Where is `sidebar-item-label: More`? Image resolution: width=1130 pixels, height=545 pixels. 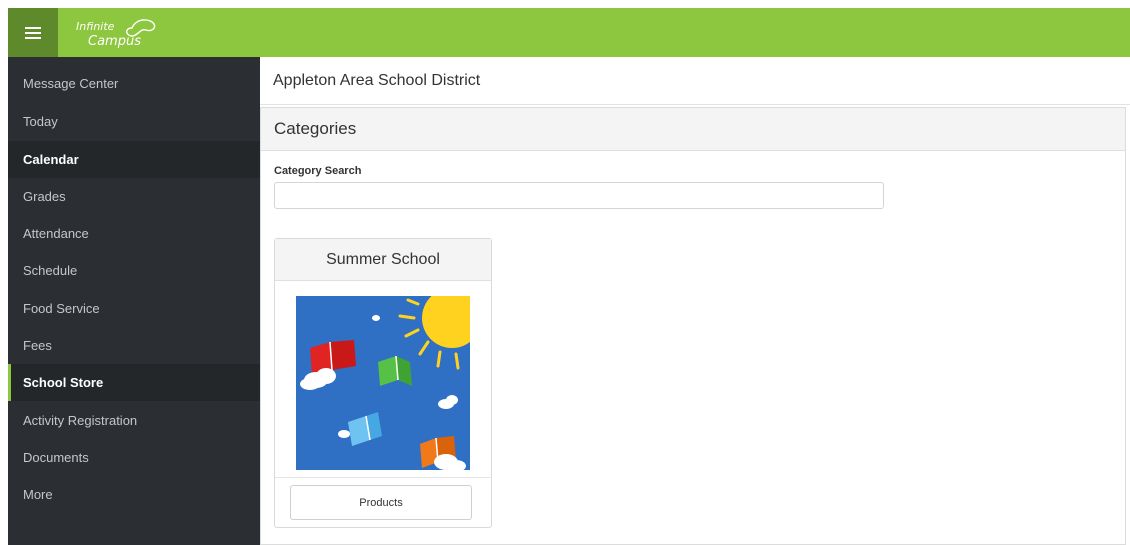
sidebar-item-label: More is located at coordinates (38, 494).